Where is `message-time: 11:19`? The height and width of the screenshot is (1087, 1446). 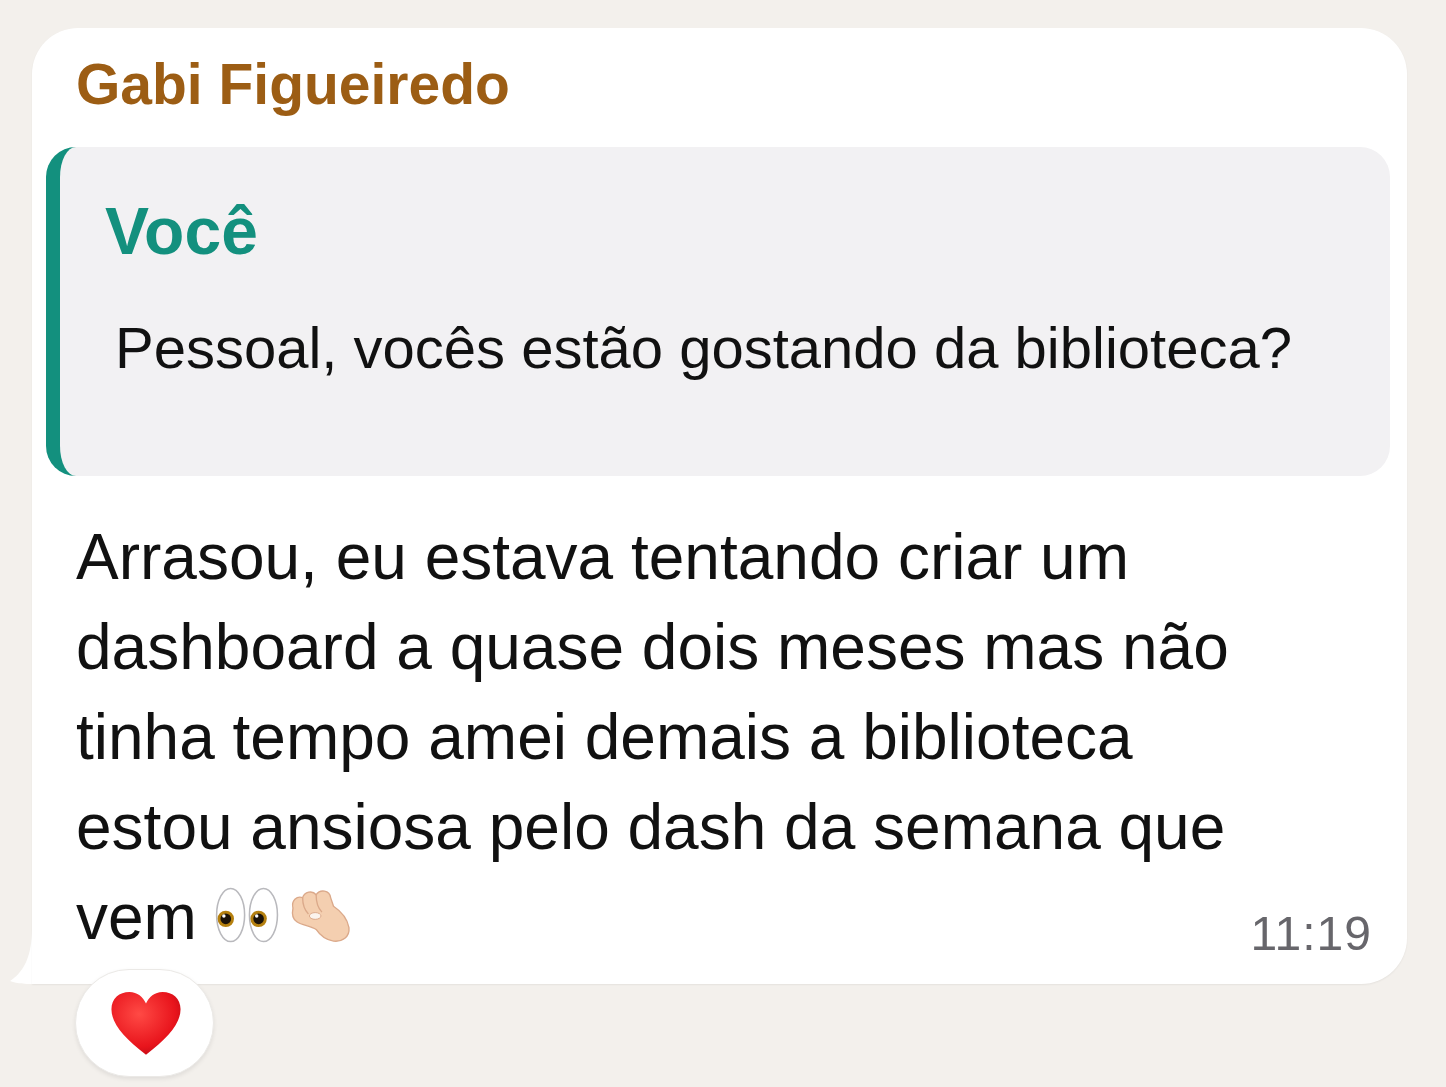
message-time: 11:19 is located at coordinates (1311, 933).